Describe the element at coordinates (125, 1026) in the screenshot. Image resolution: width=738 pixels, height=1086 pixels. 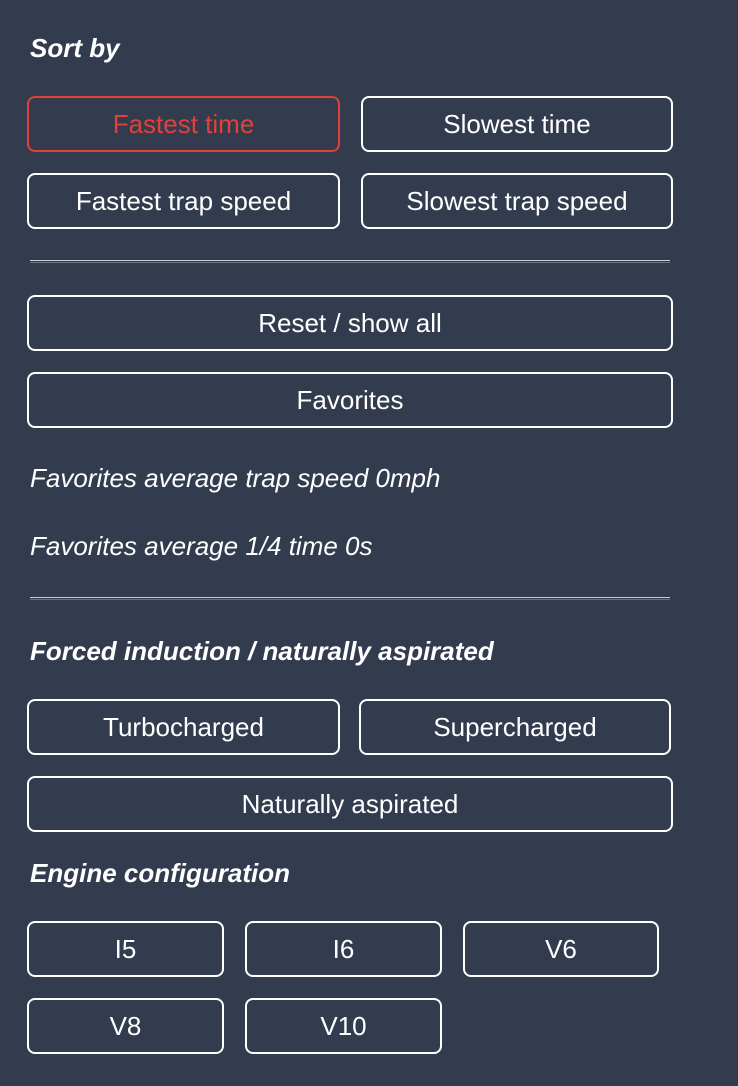
I see `engine-v8-button: V8` at that location.